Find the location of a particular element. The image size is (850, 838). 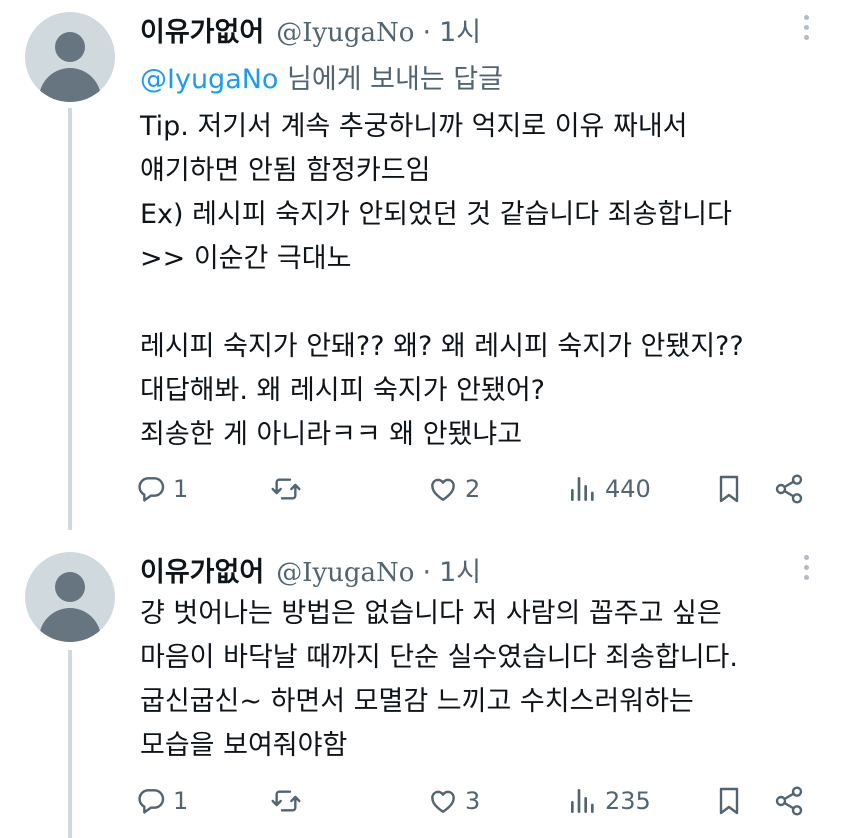

tweet-line is located at coordinates (480, 303).